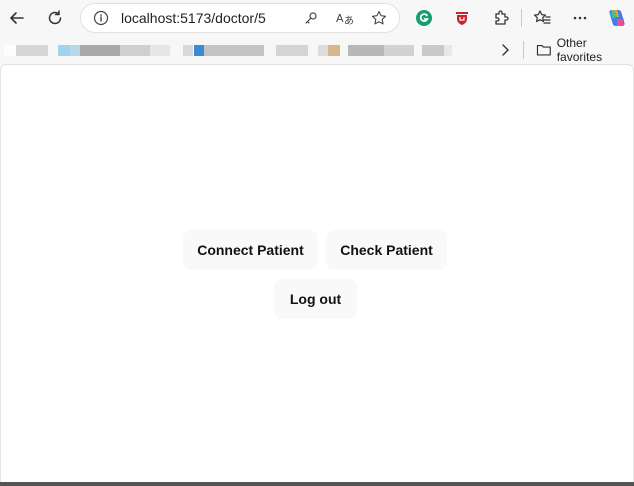  What do you see at coordinates (349, 20) in the screenshot?
I see `svg-text: あ` at bounding box center [349, 20].